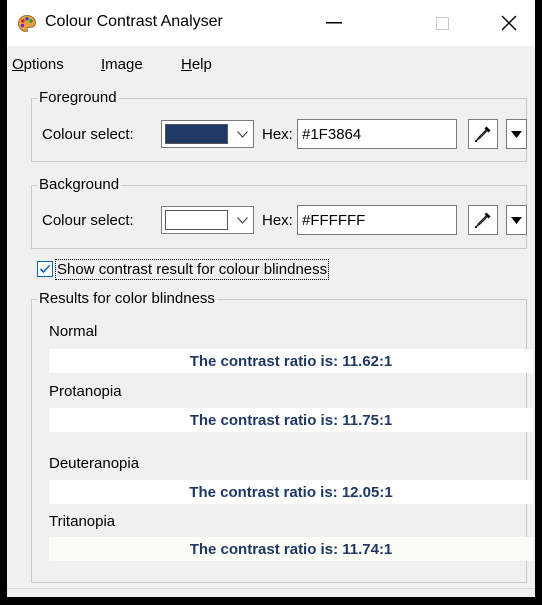 This screenshot has height=605, width=542. I want to click on foreground-hex-label: Hex:, so click(277, 134).